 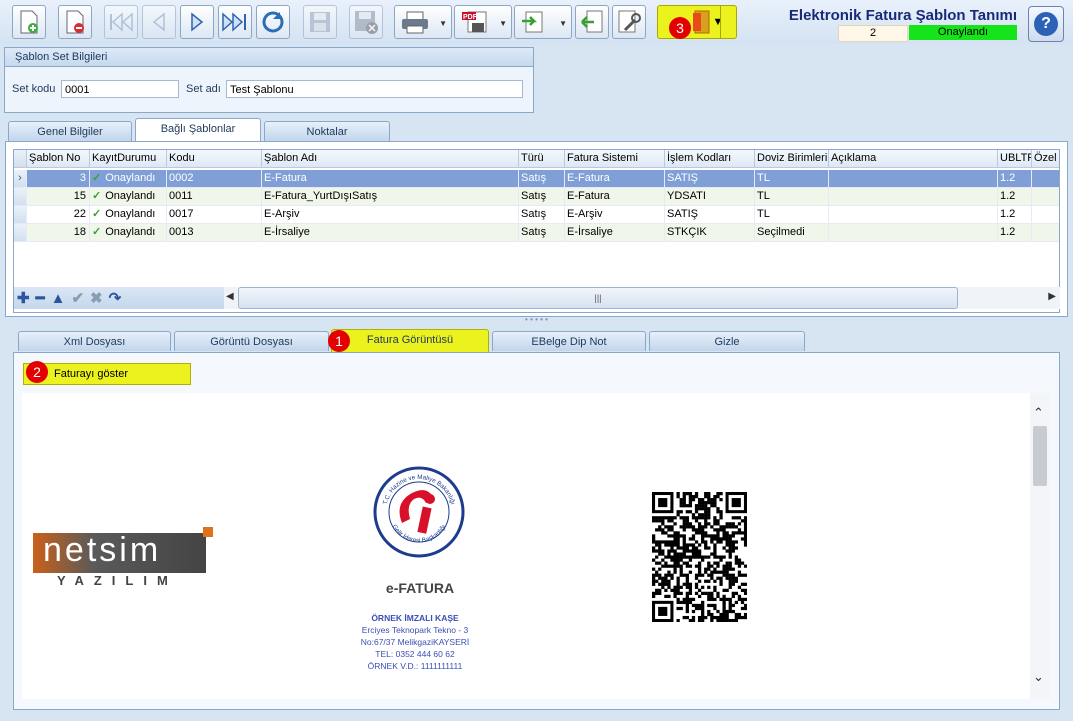 What do you see at coordinates (1052, 296) in the screenshot?
I see `scroll-right-icon: ▶` at bounding box center [1052, 296].